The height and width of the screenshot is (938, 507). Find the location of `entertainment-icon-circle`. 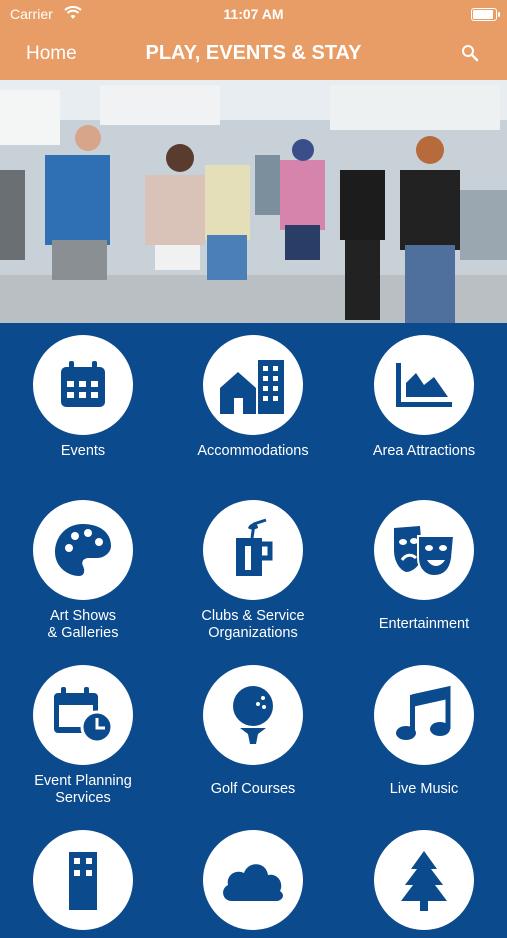

entertainment-icon-circle is located at coordinates (424, 550).